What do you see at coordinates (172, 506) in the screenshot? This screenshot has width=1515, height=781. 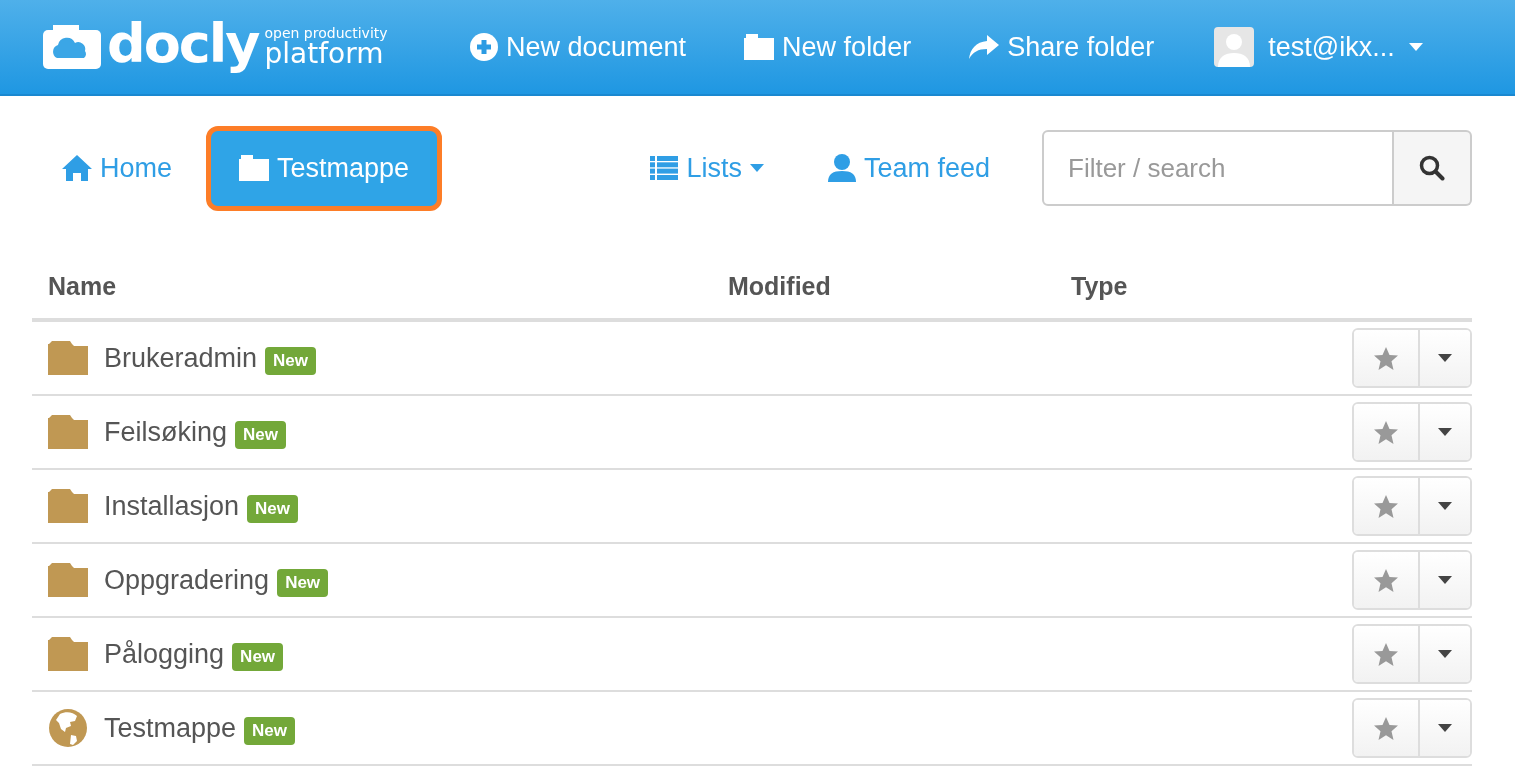 I see `folder-name-link: Installasjon` at bounding box center [172, 506].